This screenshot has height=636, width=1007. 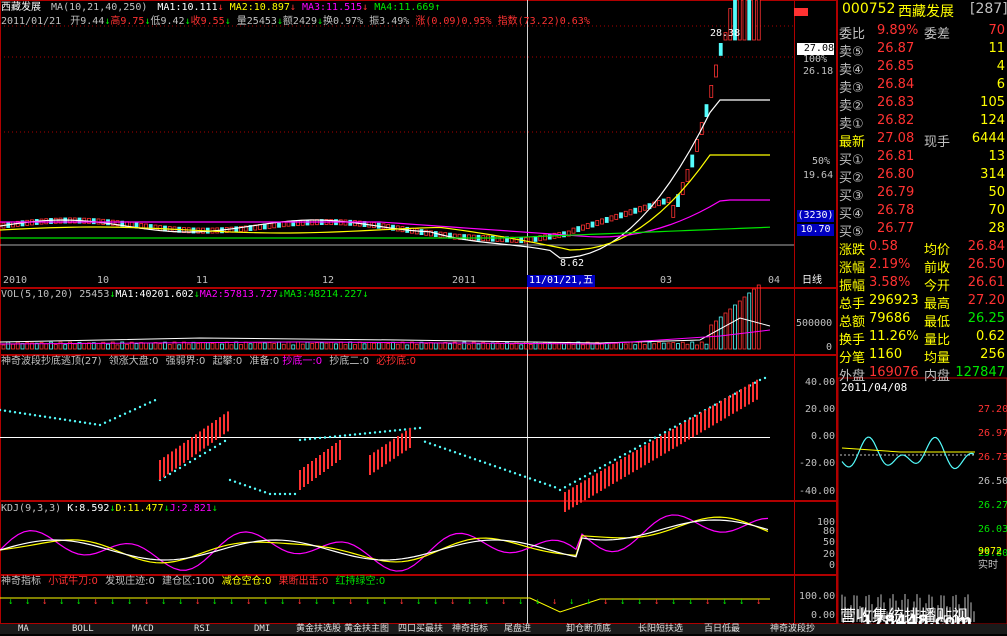 What do you see at coordinates (922, 50) in the screenshot?
I see `sell-row: 卖⑤ 26.87 11` at bounding box center [922, 50].